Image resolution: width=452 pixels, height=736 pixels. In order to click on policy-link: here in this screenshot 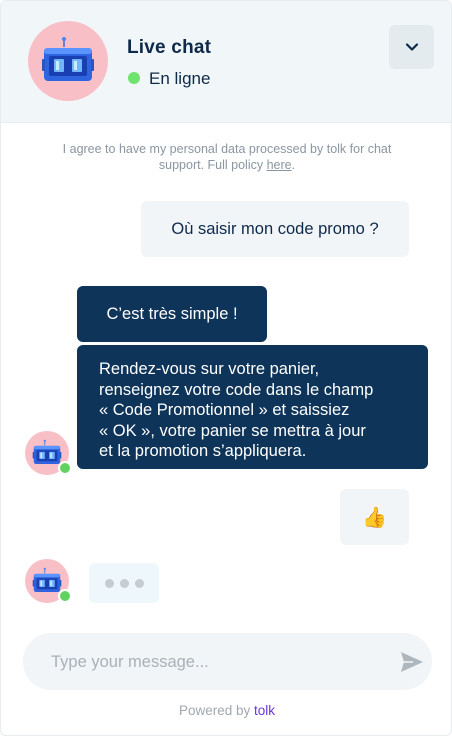, I will do `click(279, 165)`.